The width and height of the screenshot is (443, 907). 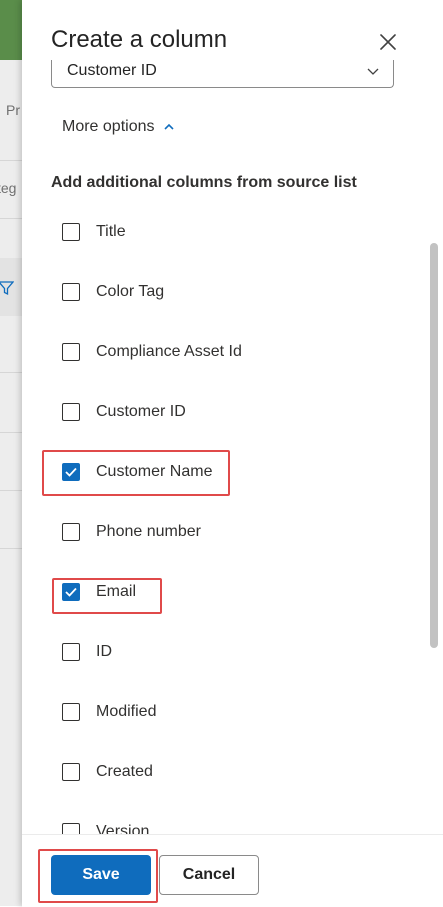 What do you see at coordinates (94, 232) in the screenshot?
I see `column-checkbox-row: Title` at bounding box center [94, 232].